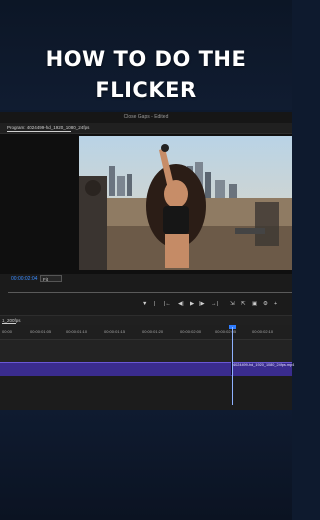 The height and width of the screenshot is (520, 320). I want to click on ruler-tick: 00:00:01:10, so click(77, 331).